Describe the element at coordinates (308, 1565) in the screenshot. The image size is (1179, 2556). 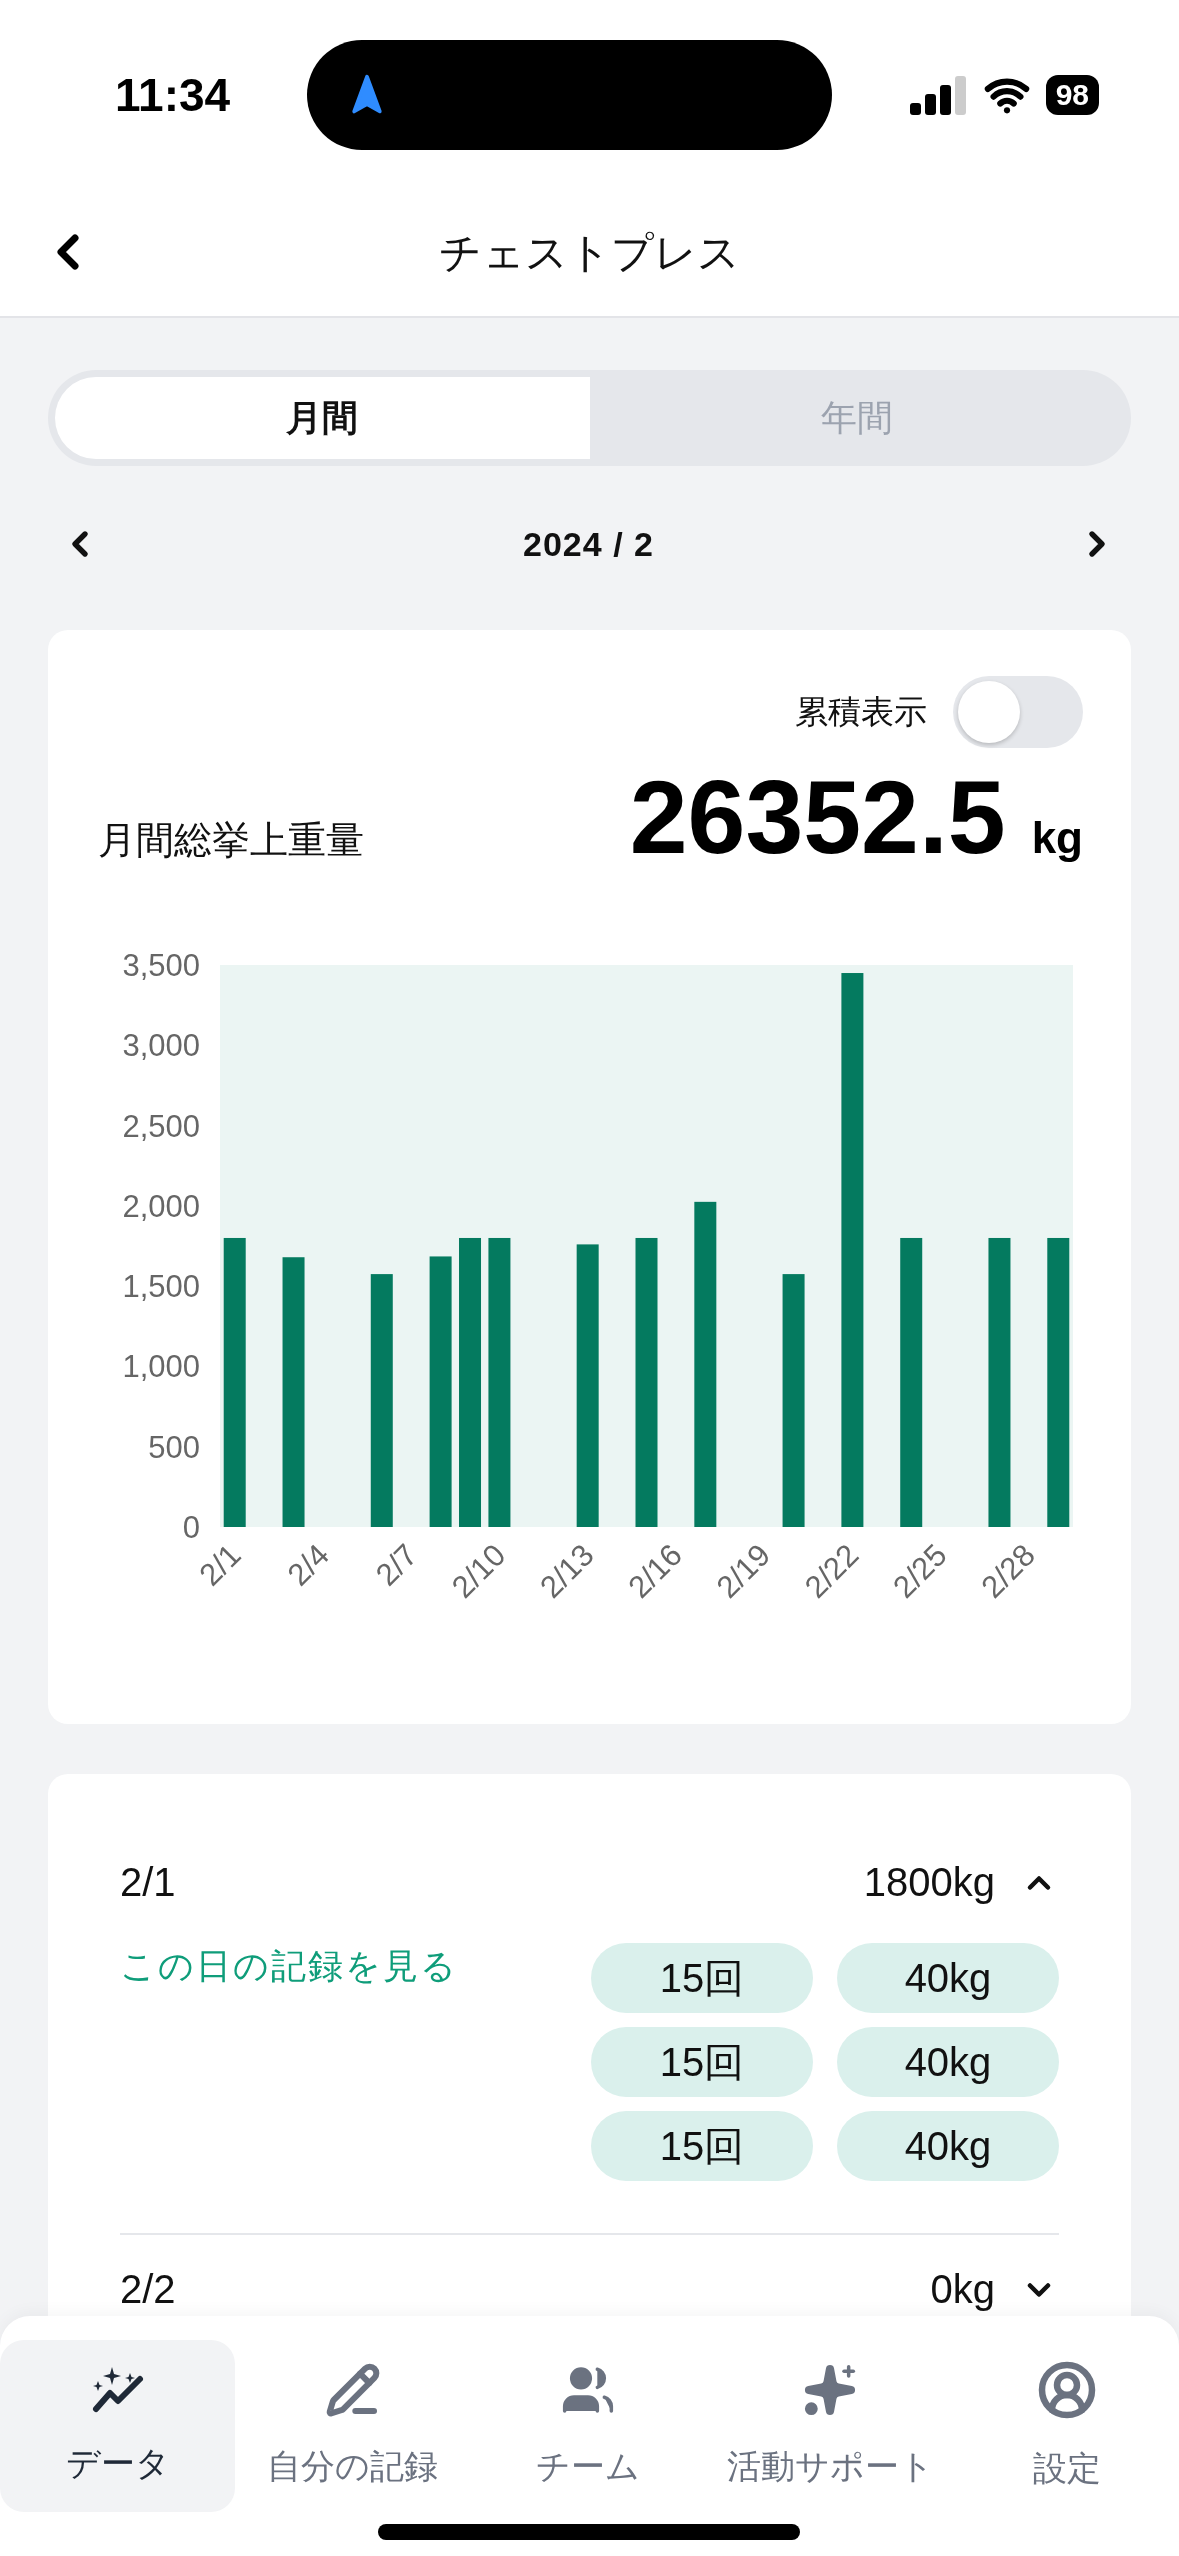
I see `x-axis-label: 2/4` at that location.